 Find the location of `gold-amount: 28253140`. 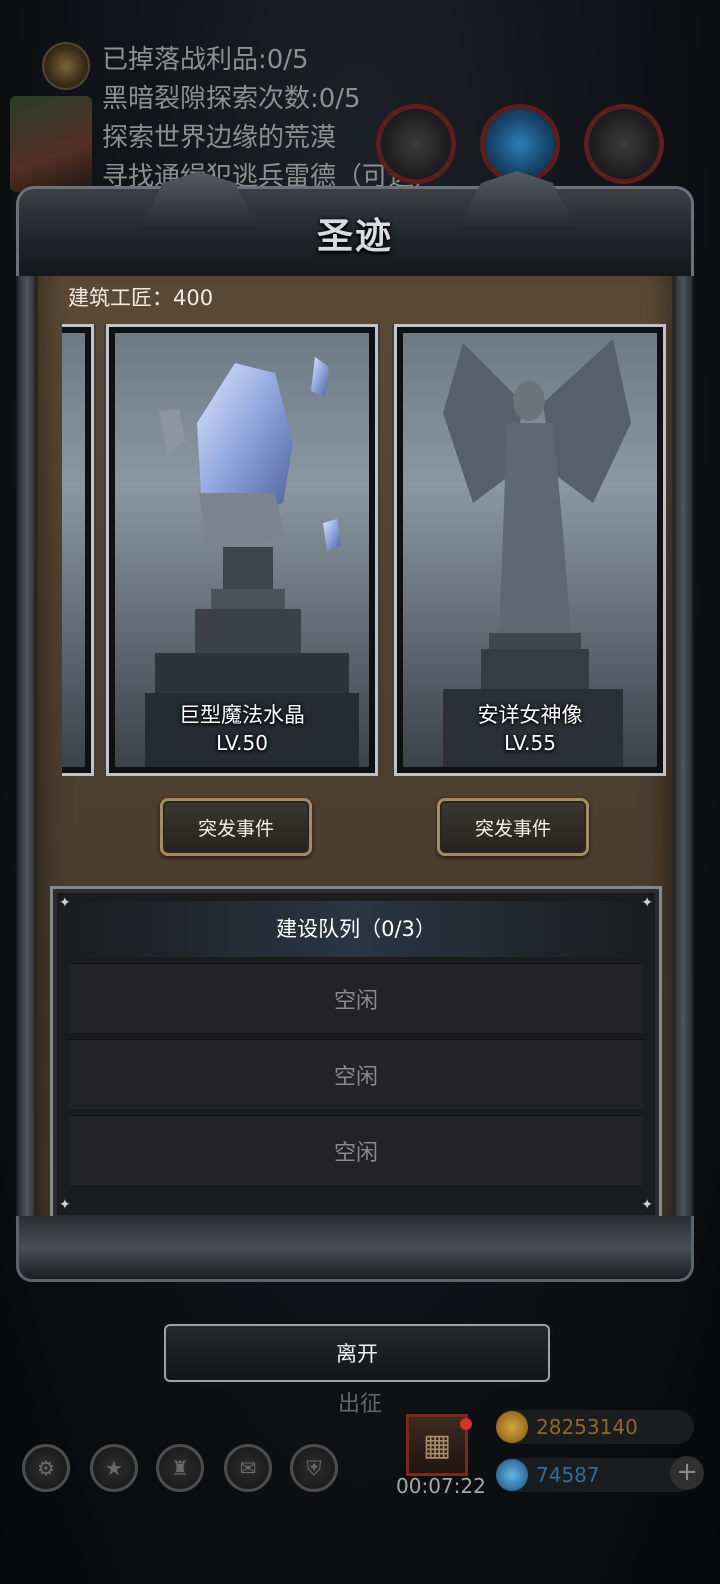

gold-amount: 28253140 is located at coordinates (587, 1427).